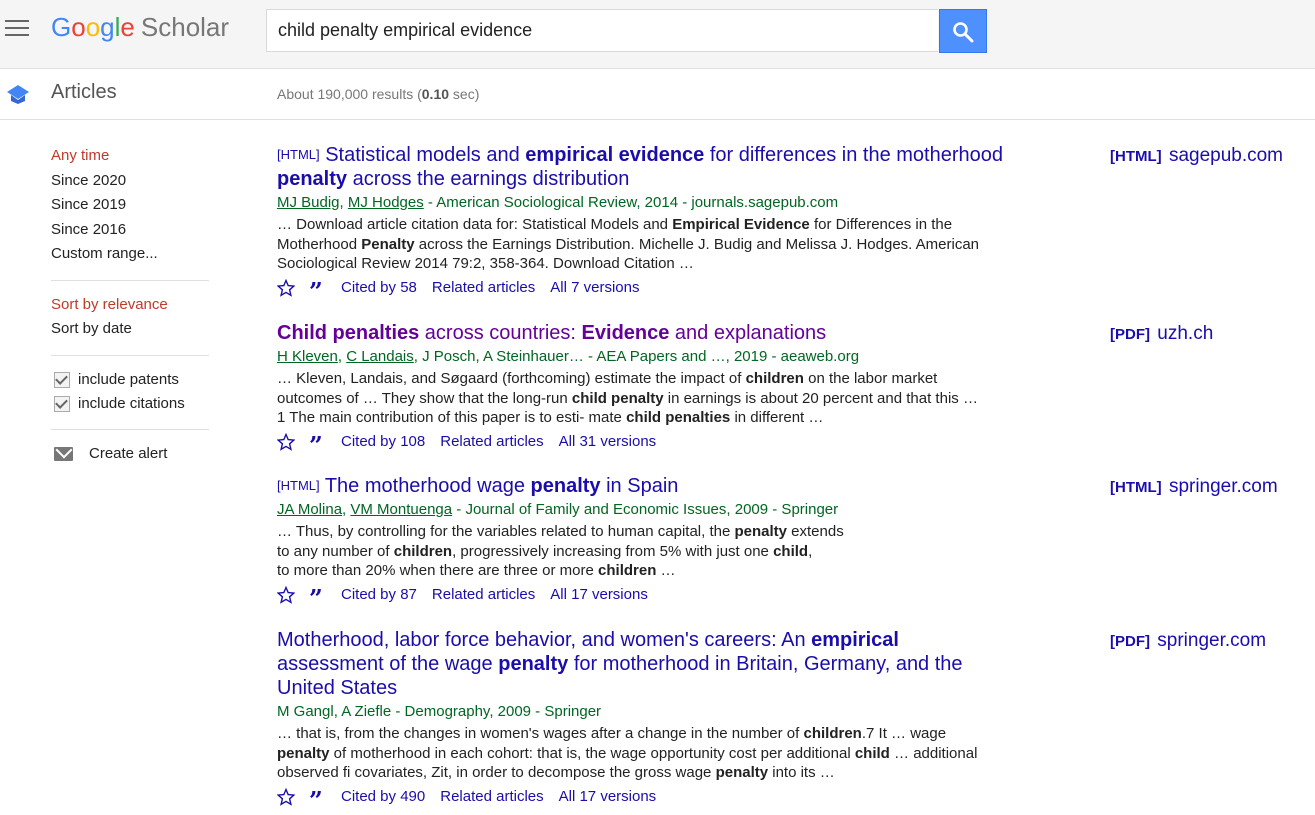 Image resolution: width=1315 pixels, height=815 pixels. What do you see at coordinates (378, 94) in the screenshot?
I see `result-count: About 190,000 results (0.10 sec)` at bounding box center [378, 94].